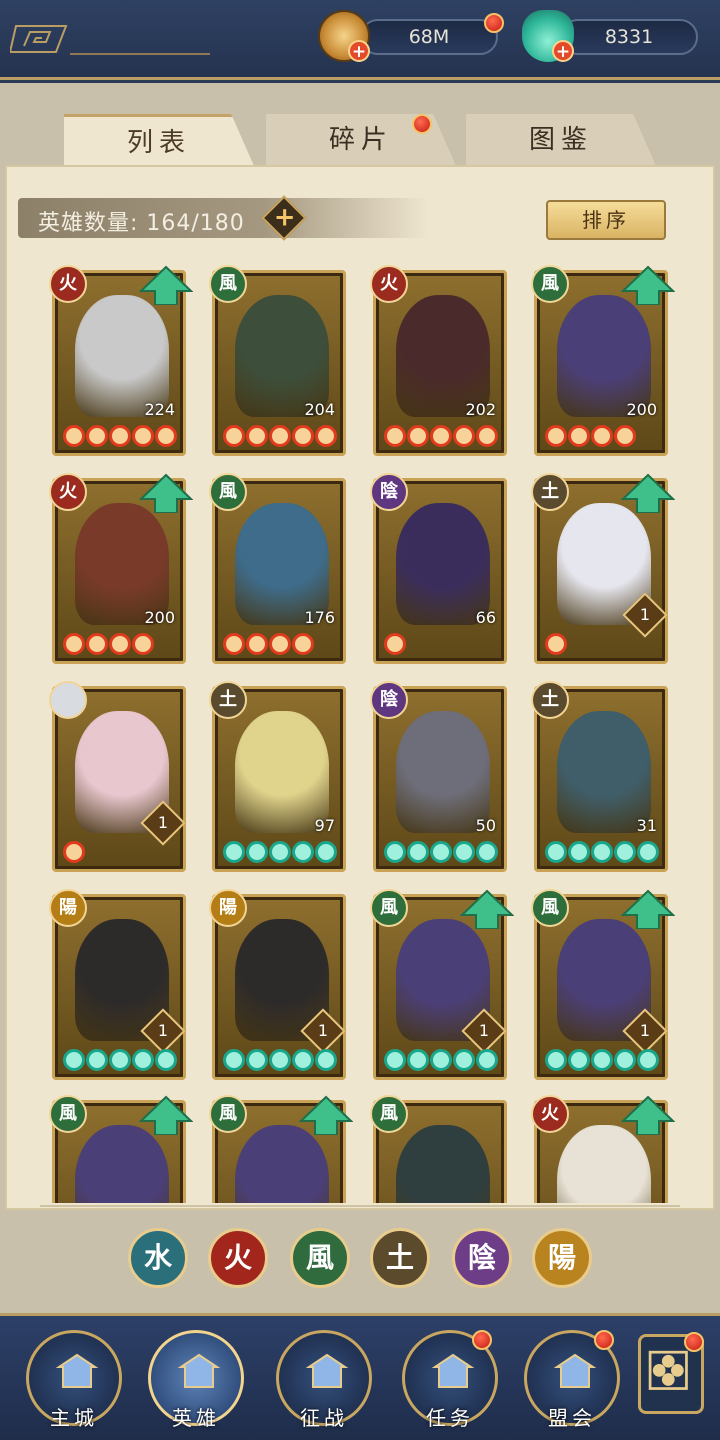  I want to click on sort-button: 排序, so click(606, 220).